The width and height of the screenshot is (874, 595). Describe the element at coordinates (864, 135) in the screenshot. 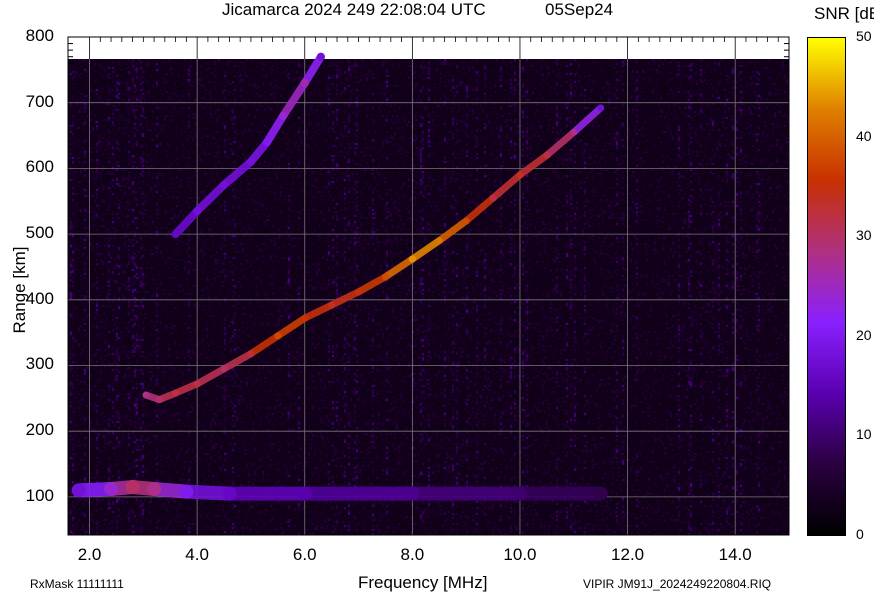

I see `colorbar-tick-label: 40` at that location.